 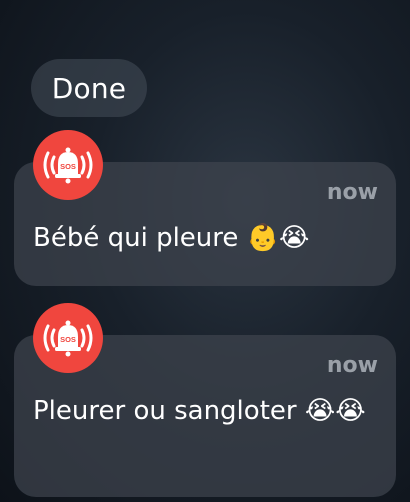 I want to click on notification-message: Pleurer ou sangloter 😭😭, so click(x=199, y=411).